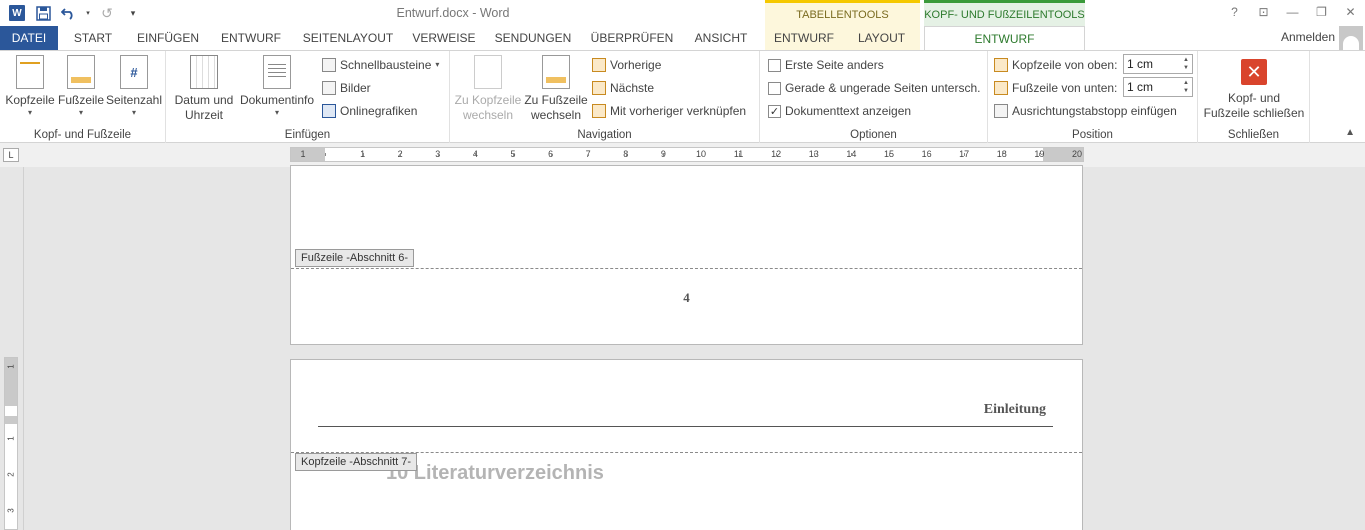  Describe the element at coordinates (774, 65) in the screenshot. I see `erste-seite-checkbox-box` at that location.